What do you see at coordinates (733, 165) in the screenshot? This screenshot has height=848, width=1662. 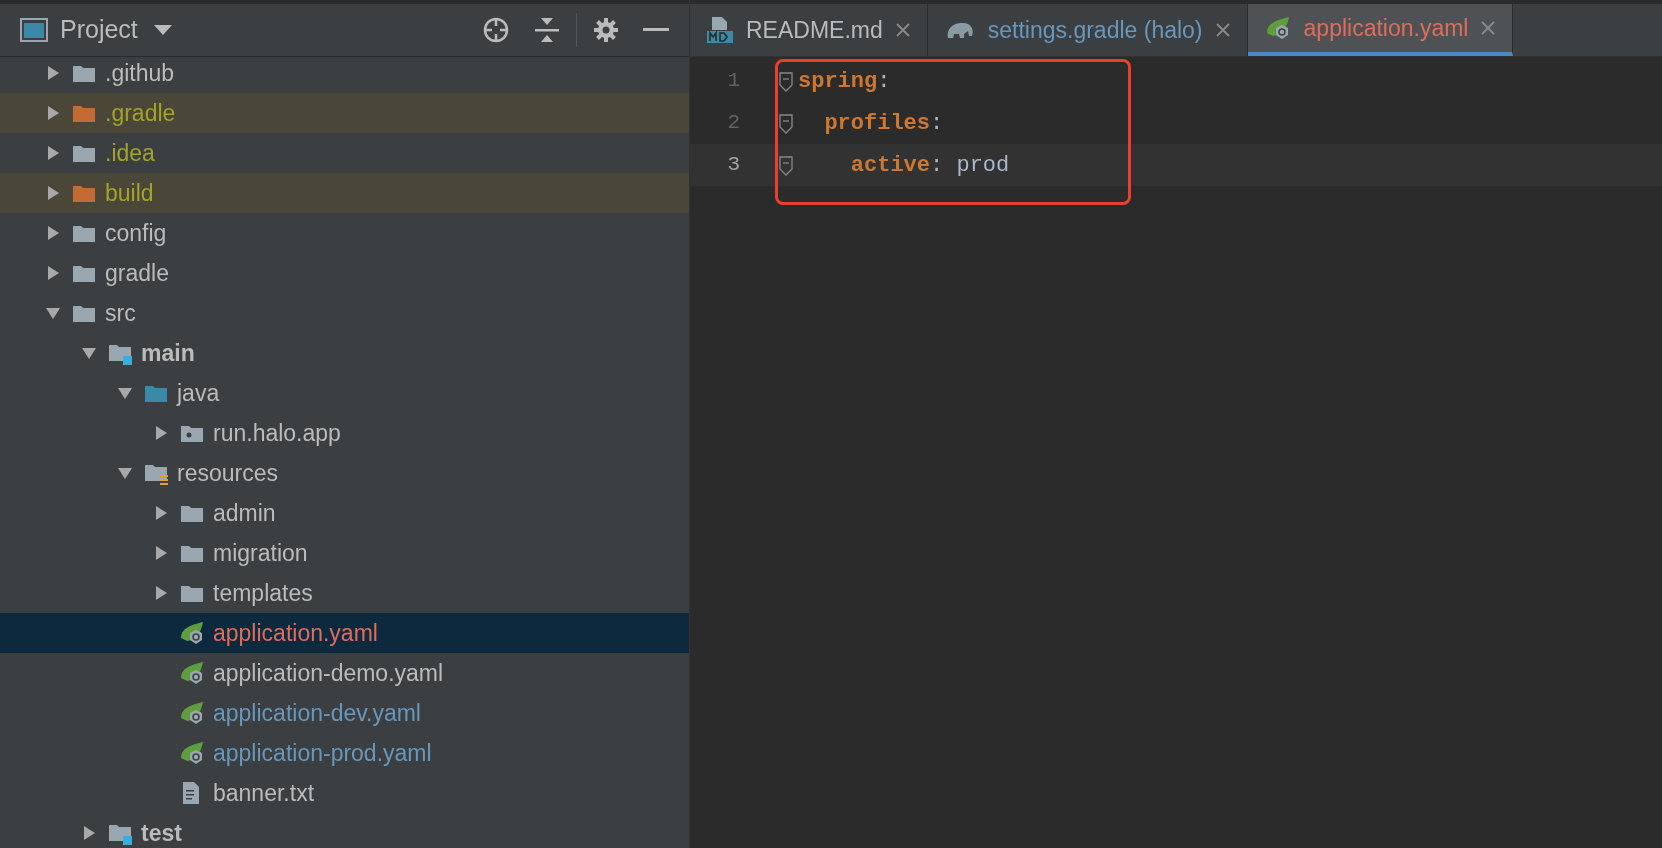 I see `line-number: 3` at bounding box center [733, 165].